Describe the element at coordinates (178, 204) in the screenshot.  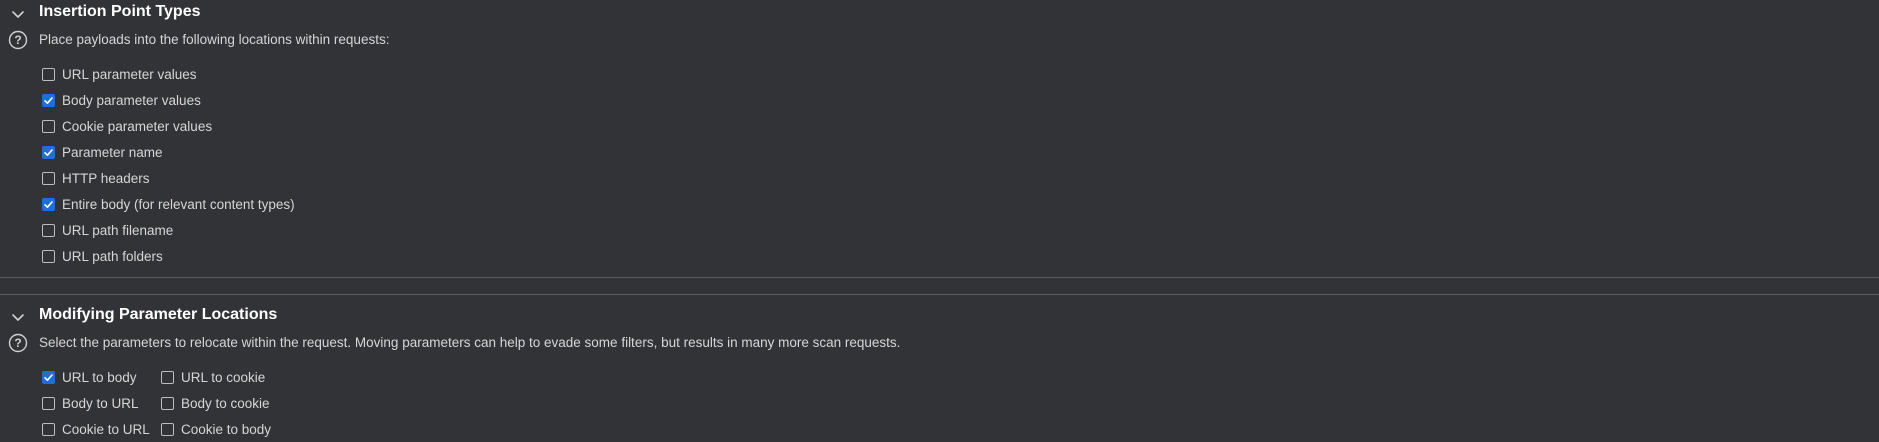
I see `checkbox-label: Entire body (for relevant content types)` at that location.